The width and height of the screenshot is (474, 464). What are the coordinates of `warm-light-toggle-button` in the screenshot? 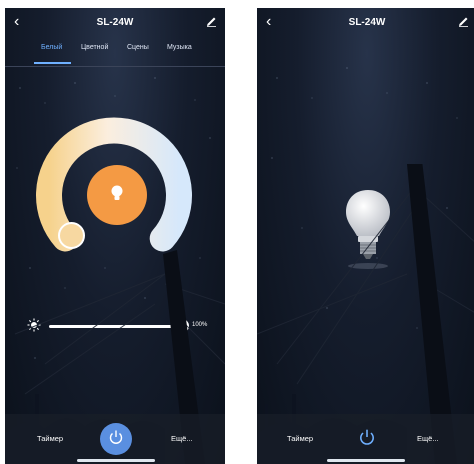 It's located at (117, 195).